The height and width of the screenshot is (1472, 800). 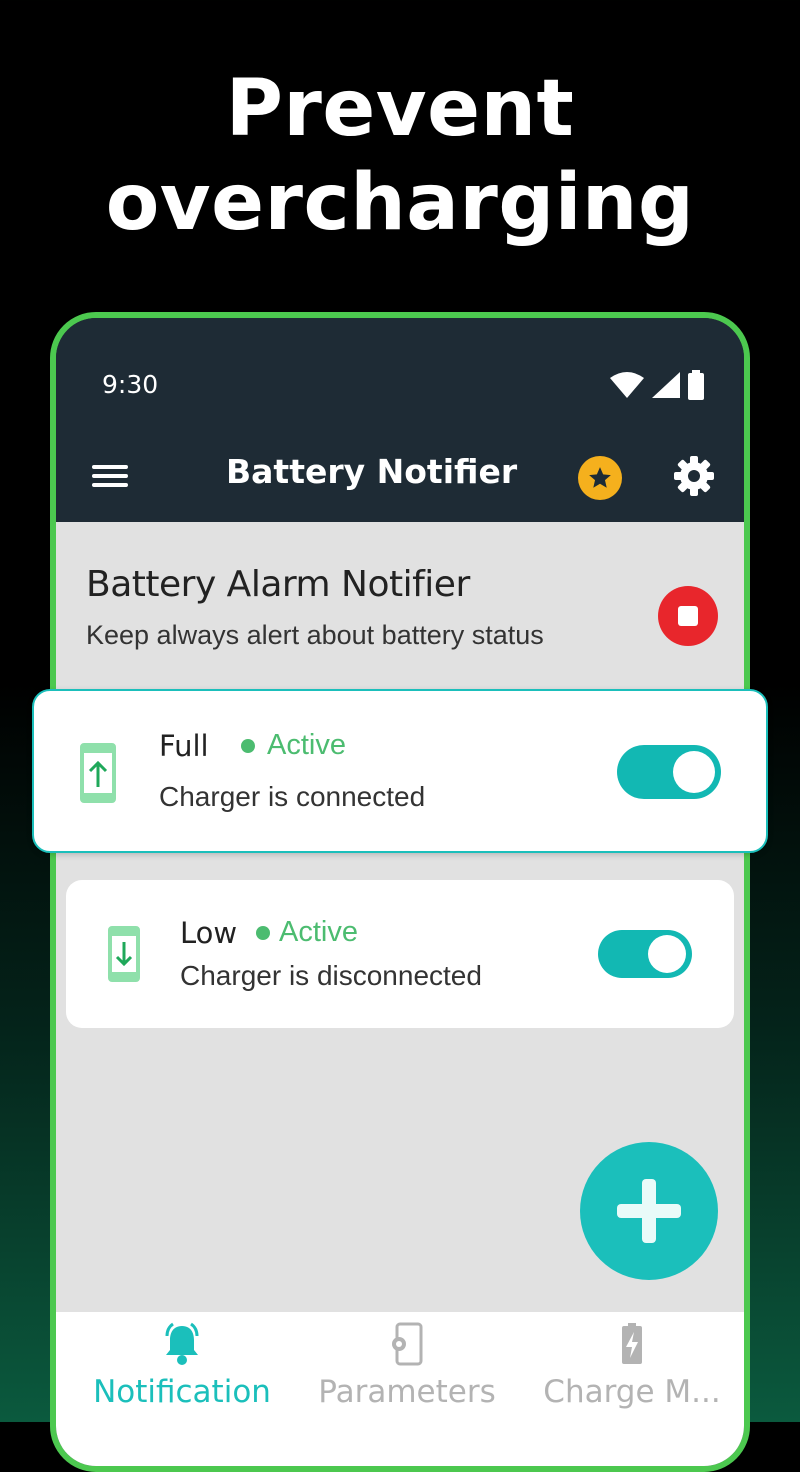 I want to click on bell-icon, so click(x=182, y=1343).